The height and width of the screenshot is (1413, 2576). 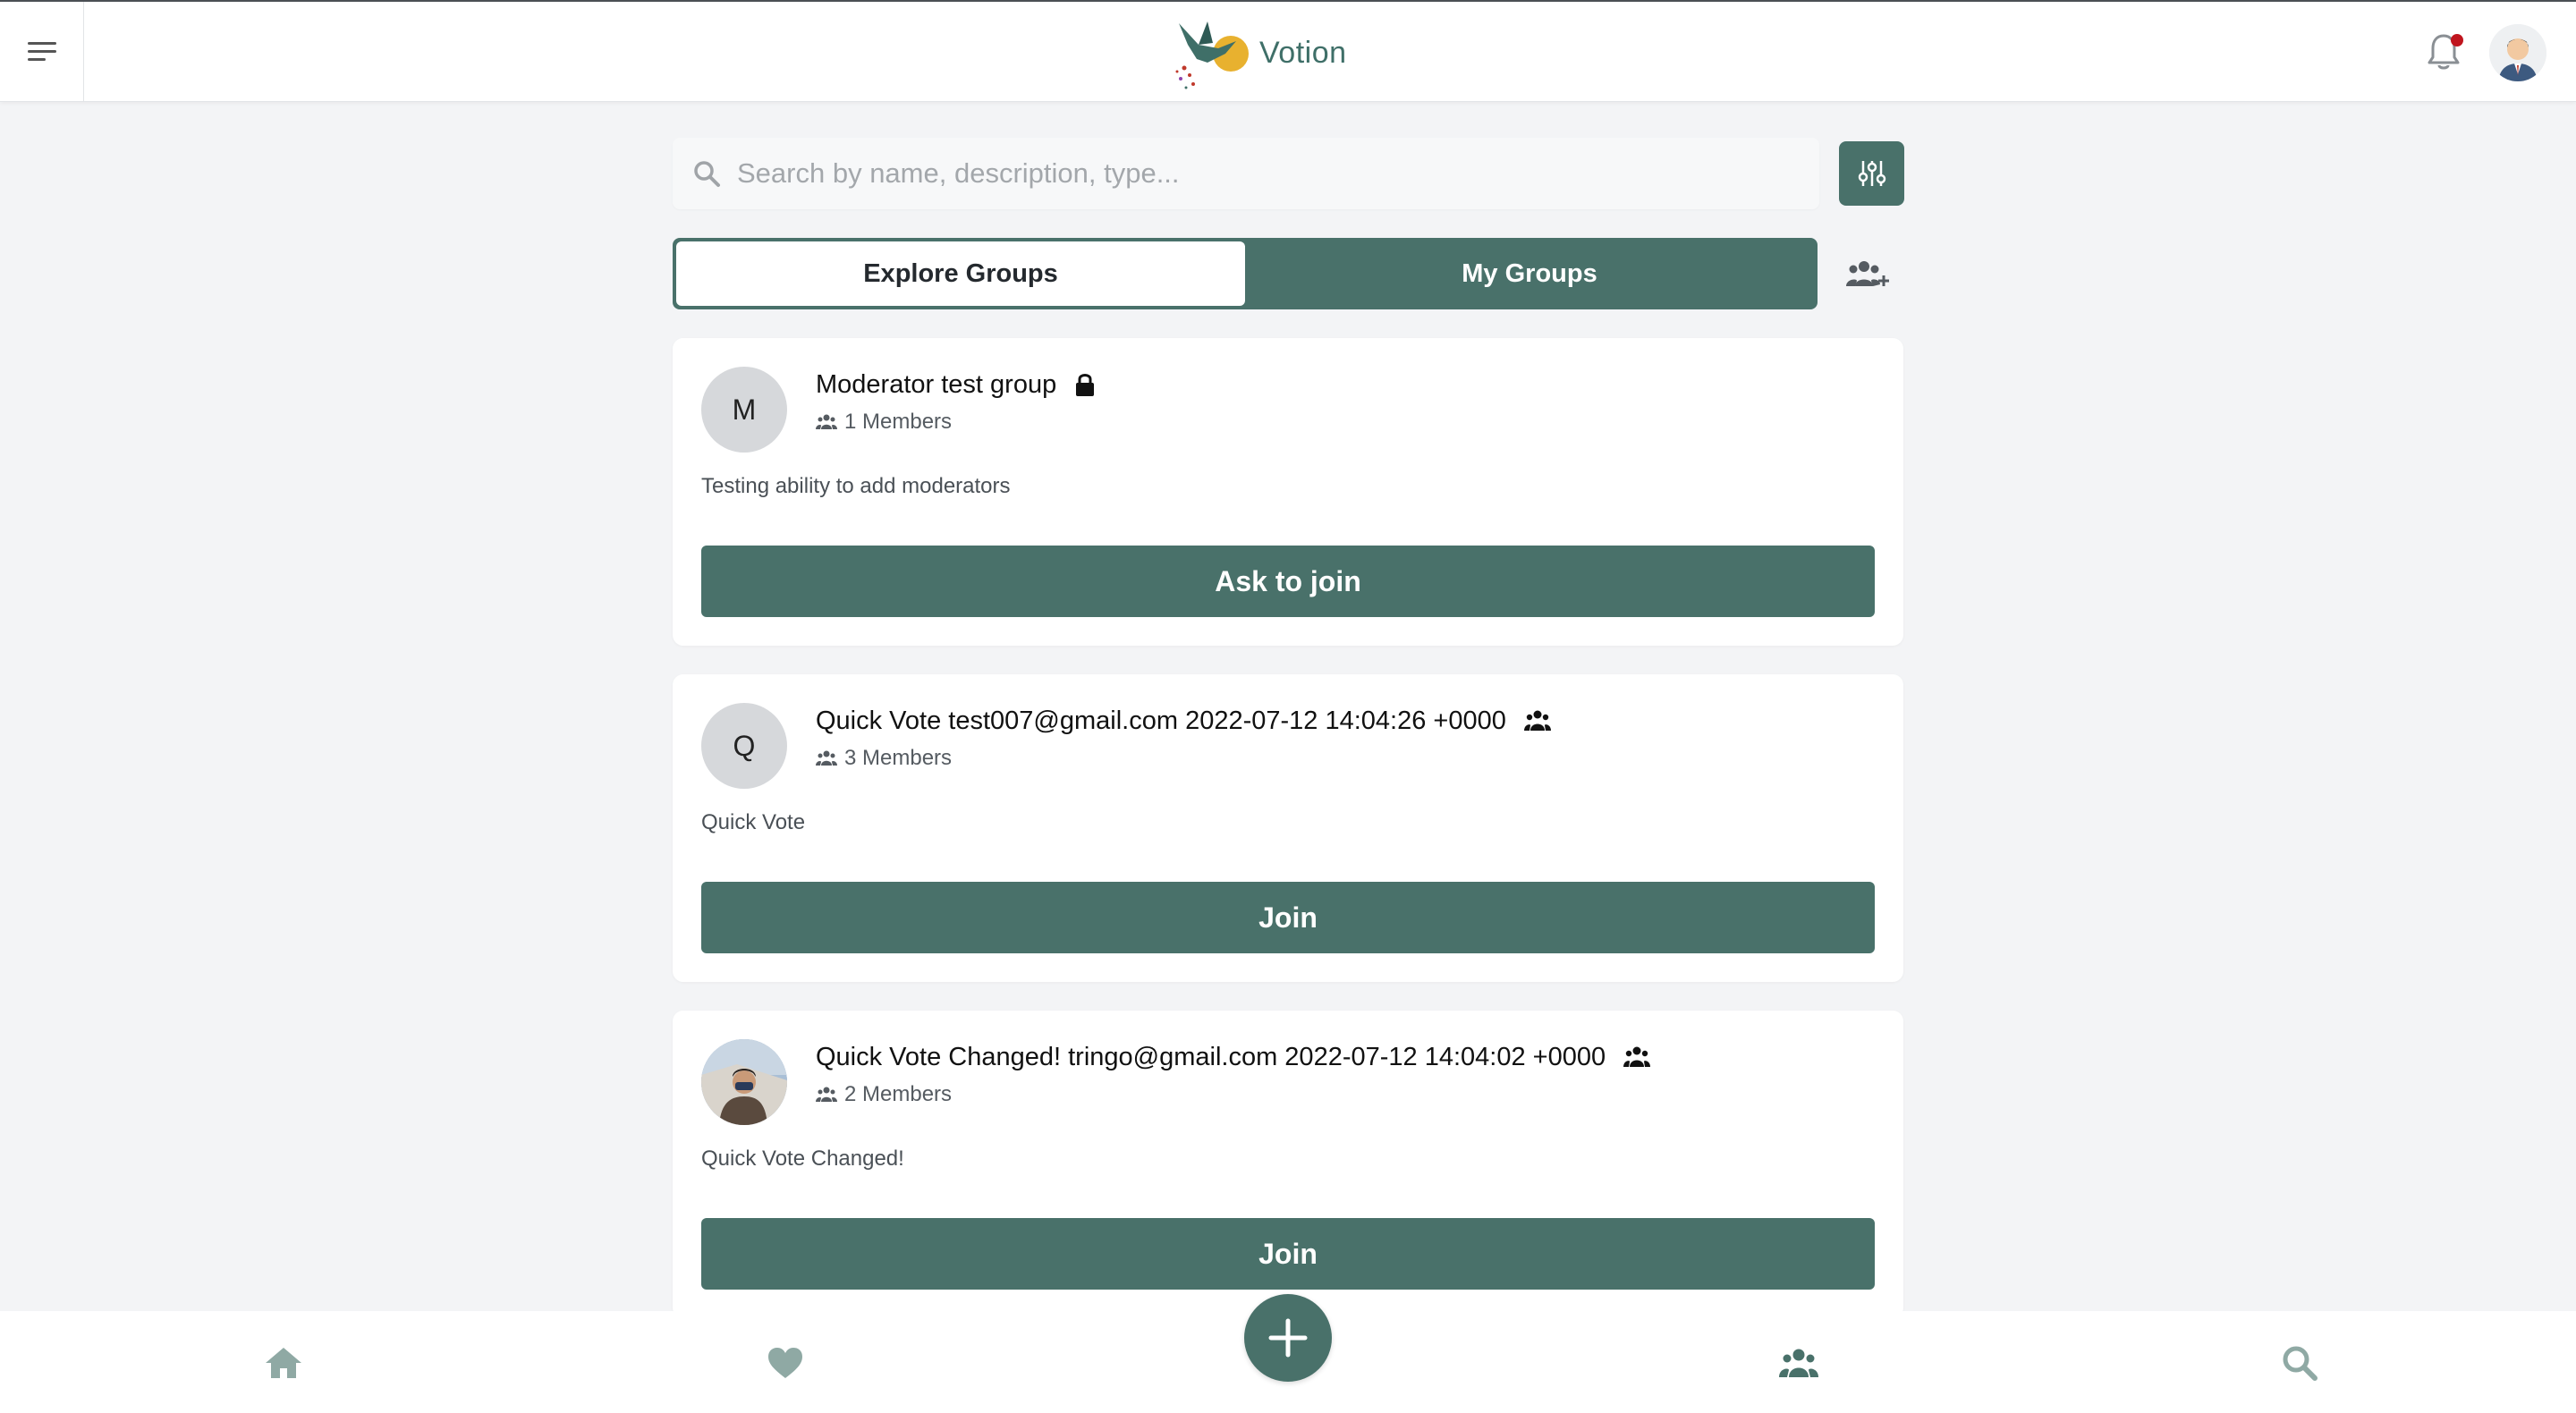 What do you see at coordinates (2445, 52) in the screenshot?
I see `notifications-button` at bounding box center [2445, 52].